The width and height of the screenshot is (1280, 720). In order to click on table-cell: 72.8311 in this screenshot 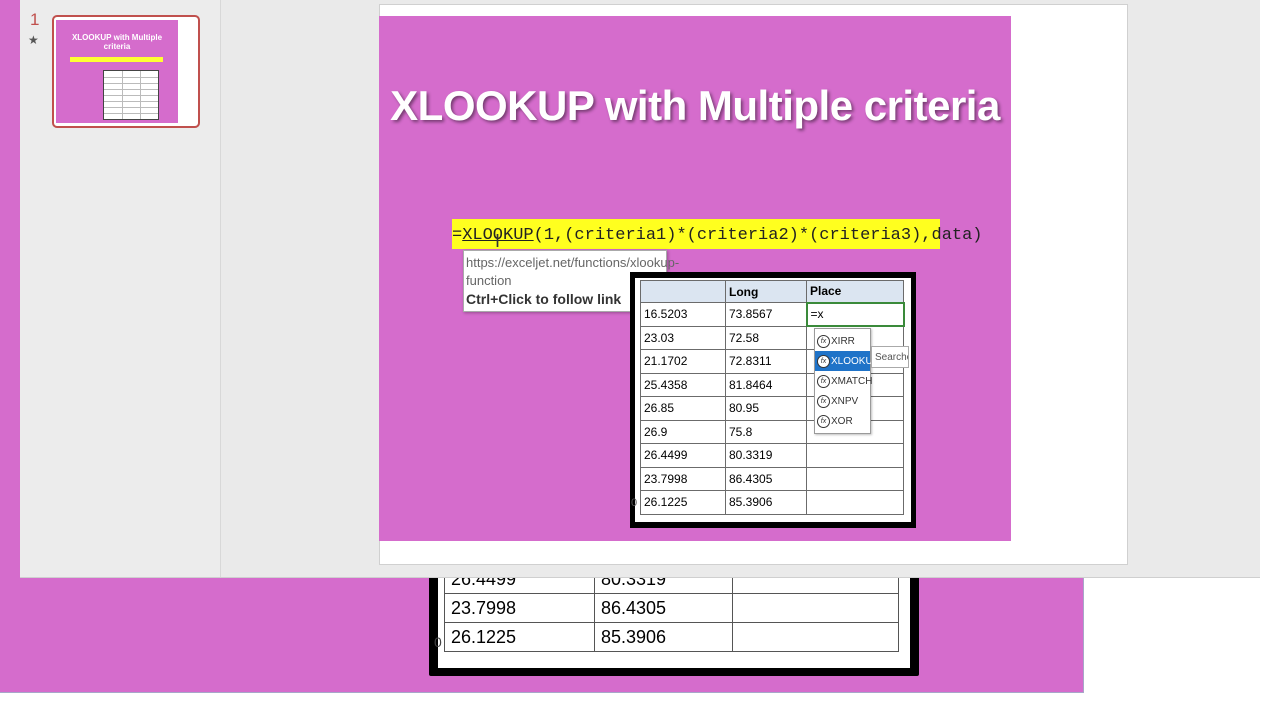, I will do `click(766, 361)`.